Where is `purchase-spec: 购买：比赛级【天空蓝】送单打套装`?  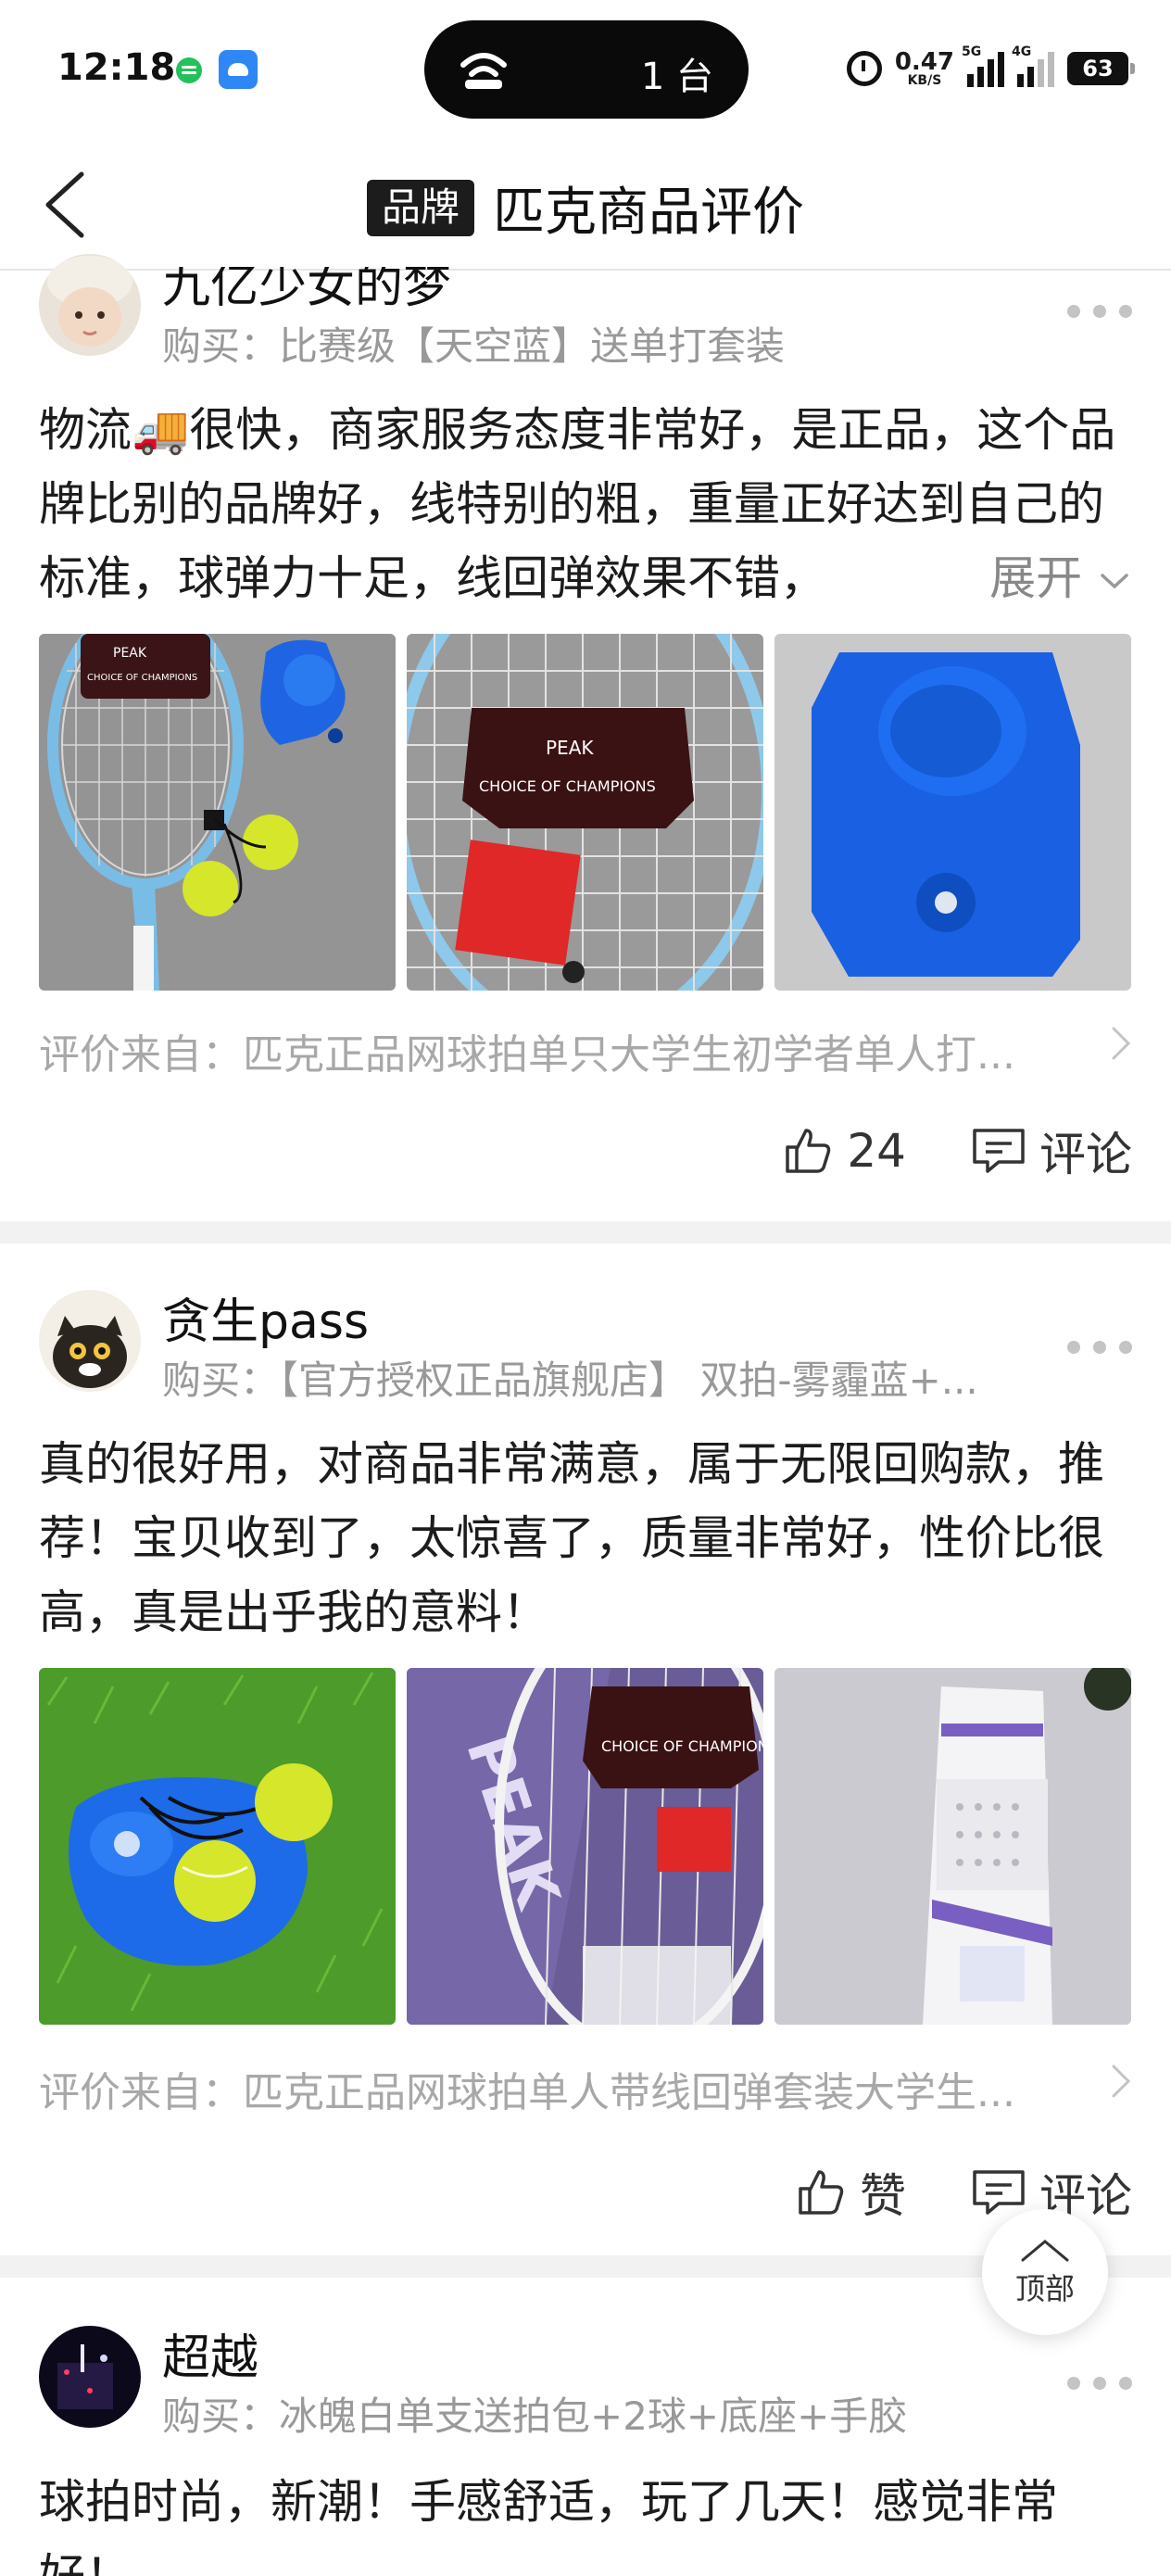 purchase-spec: 购买：比赛级【天空蓝】送单打套装 is located at coordinates (474, 346).